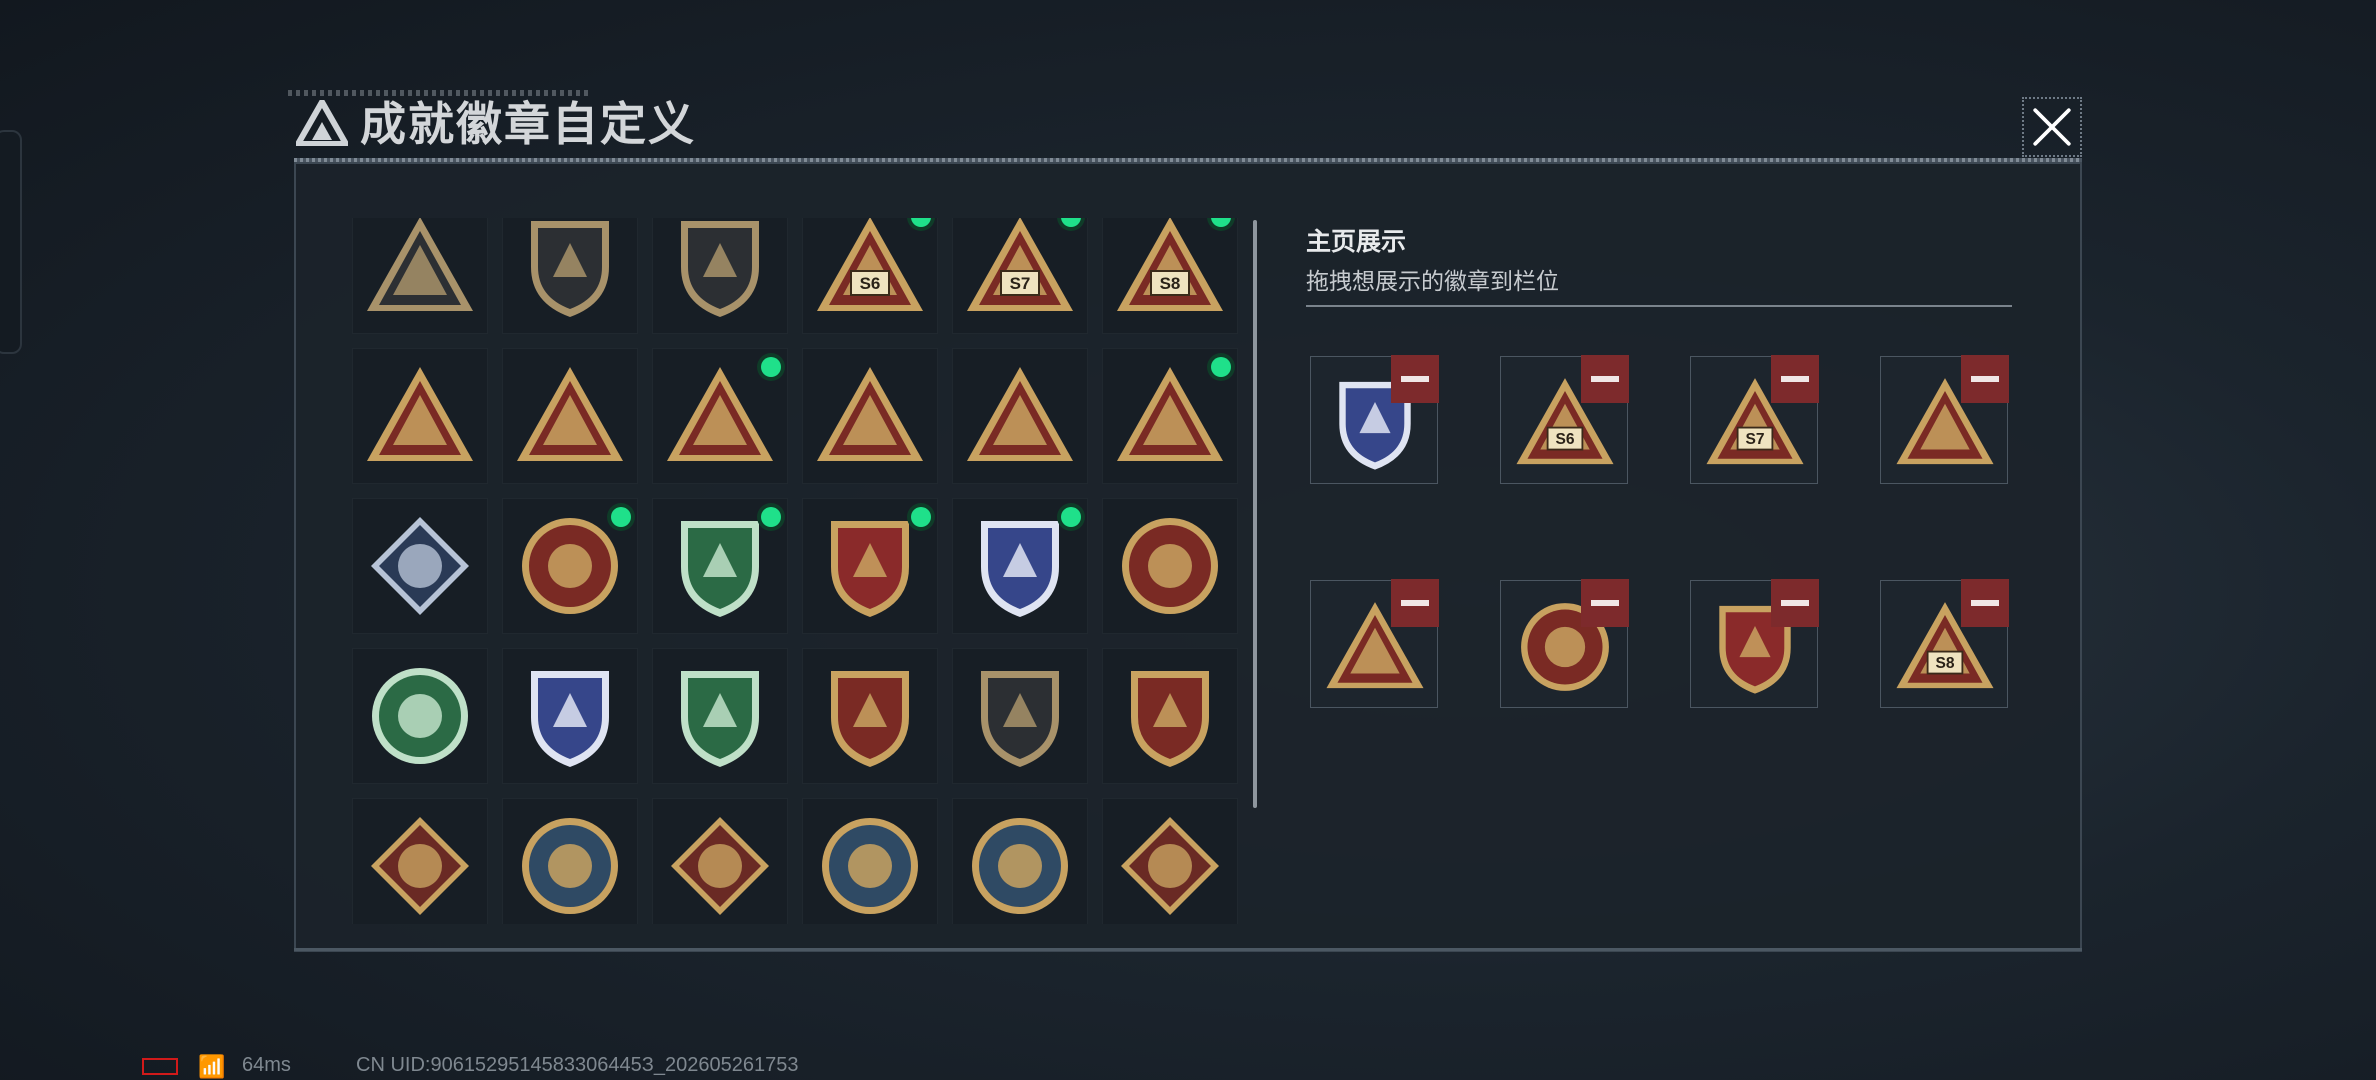  I want to click on gold-crosshair-shield-badge-icon, so click(1170, 719).